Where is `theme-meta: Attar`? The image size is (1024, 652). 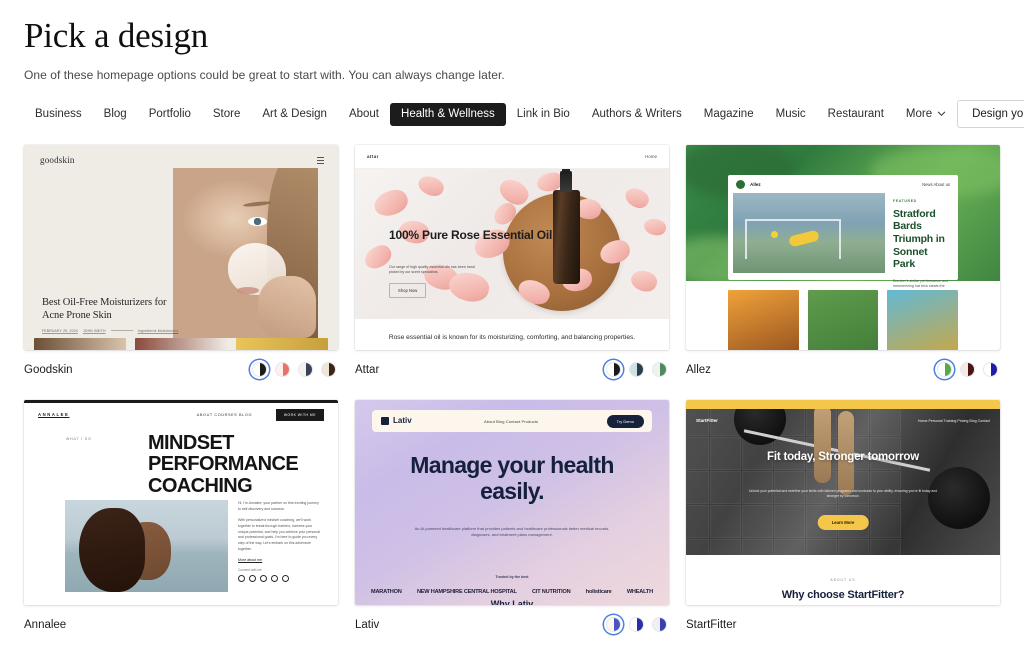 theme-meta: Attar is located at coordinates (512, 370).